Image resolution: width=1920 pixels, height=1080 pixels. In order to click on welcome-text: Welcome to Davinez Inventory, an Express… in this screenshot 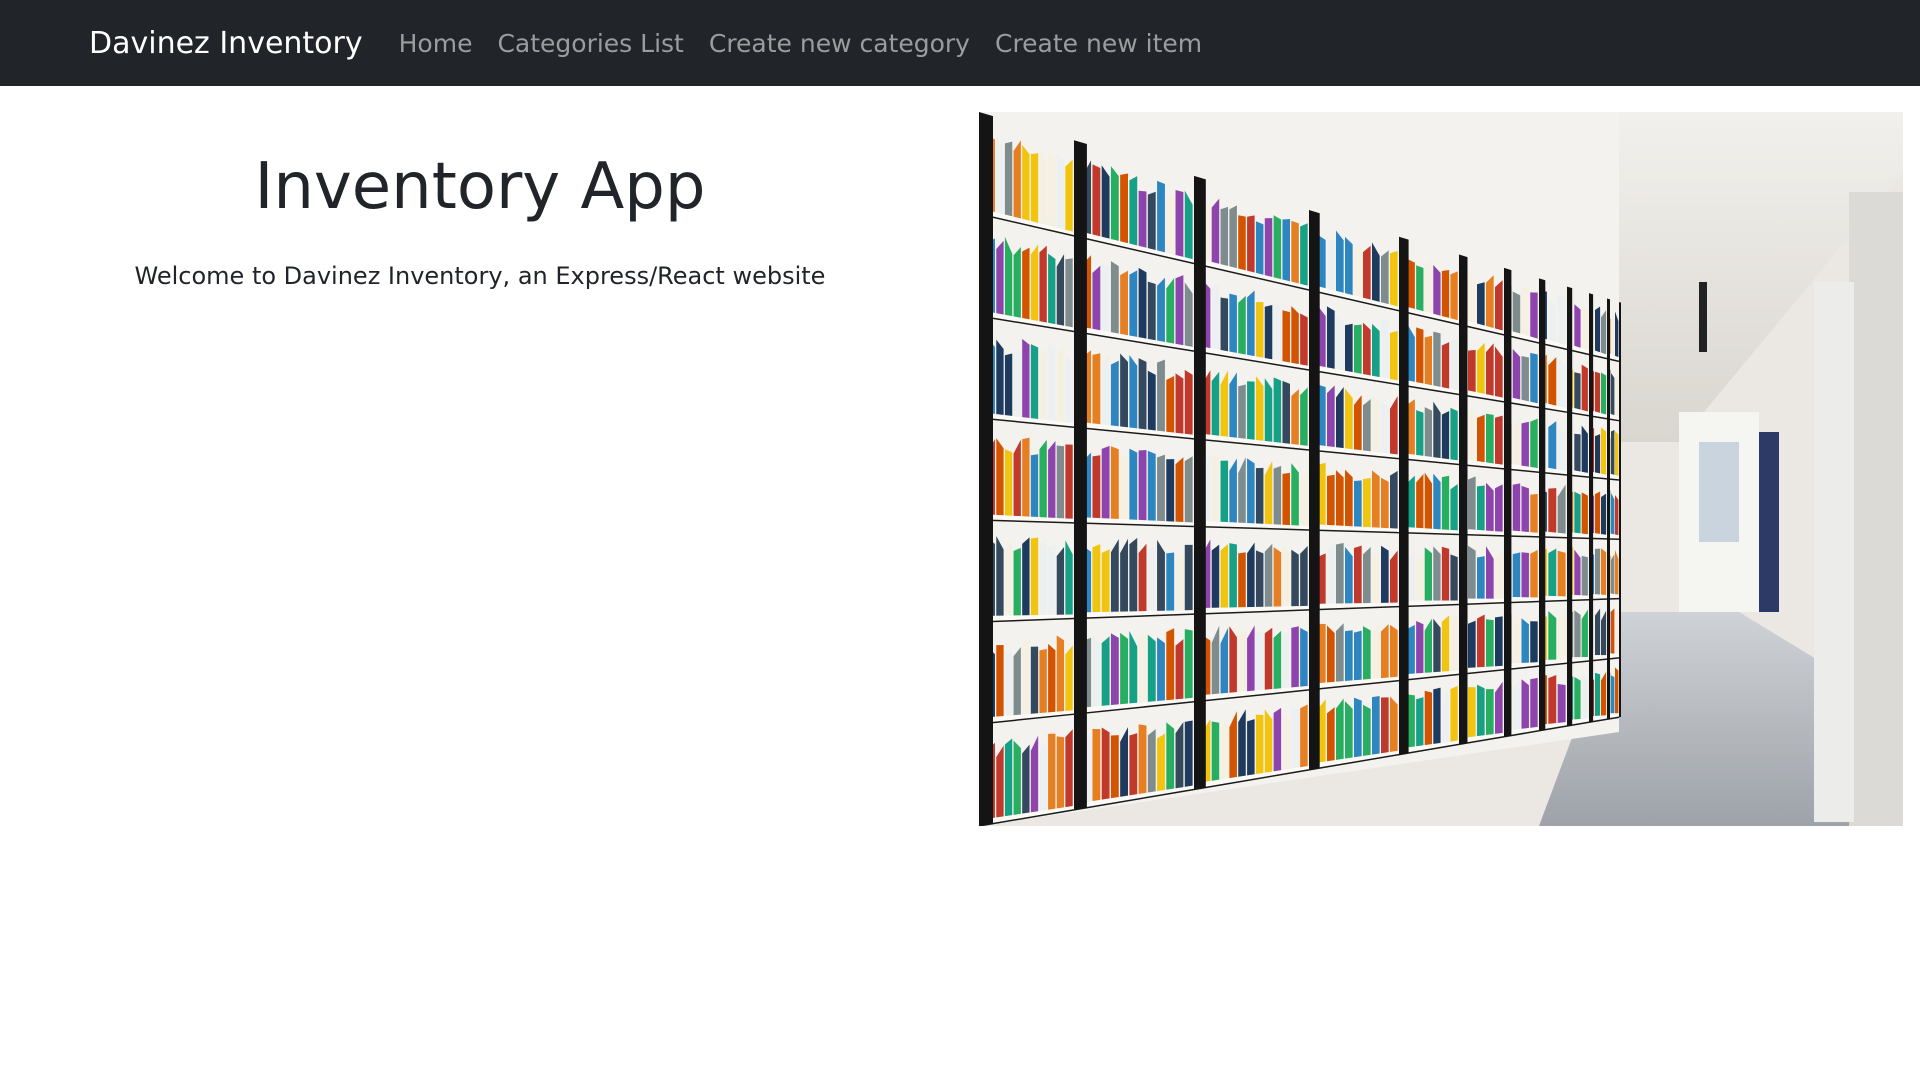, I will do `click(480, 276)`.